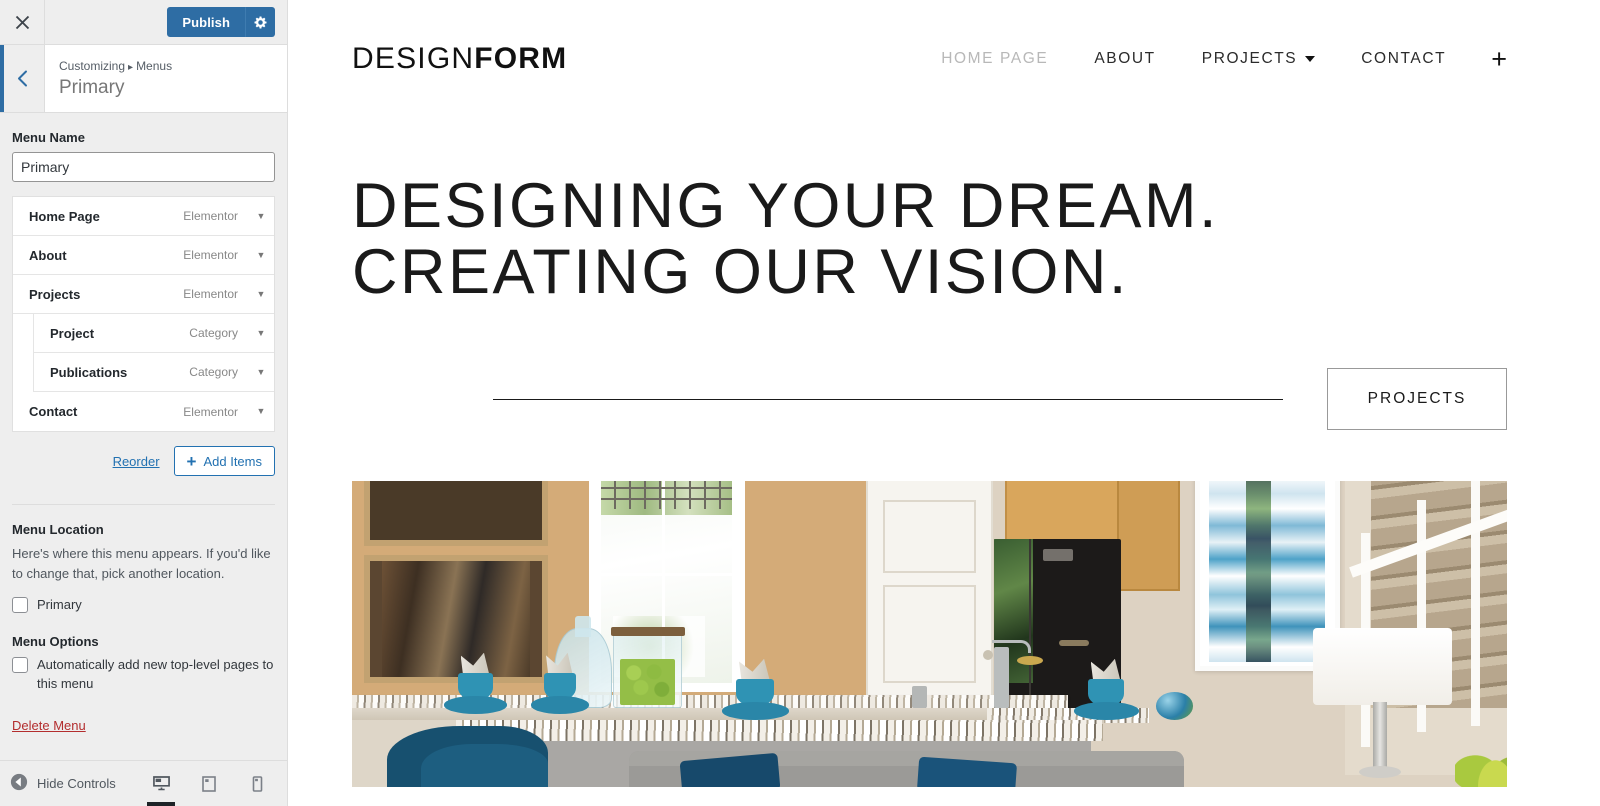 The height and width of the screenshot is (806, 1600). Describe the element at coordinates (413, 58) in the screenshot. I see `logo-light-part: DESIGN` at that location.